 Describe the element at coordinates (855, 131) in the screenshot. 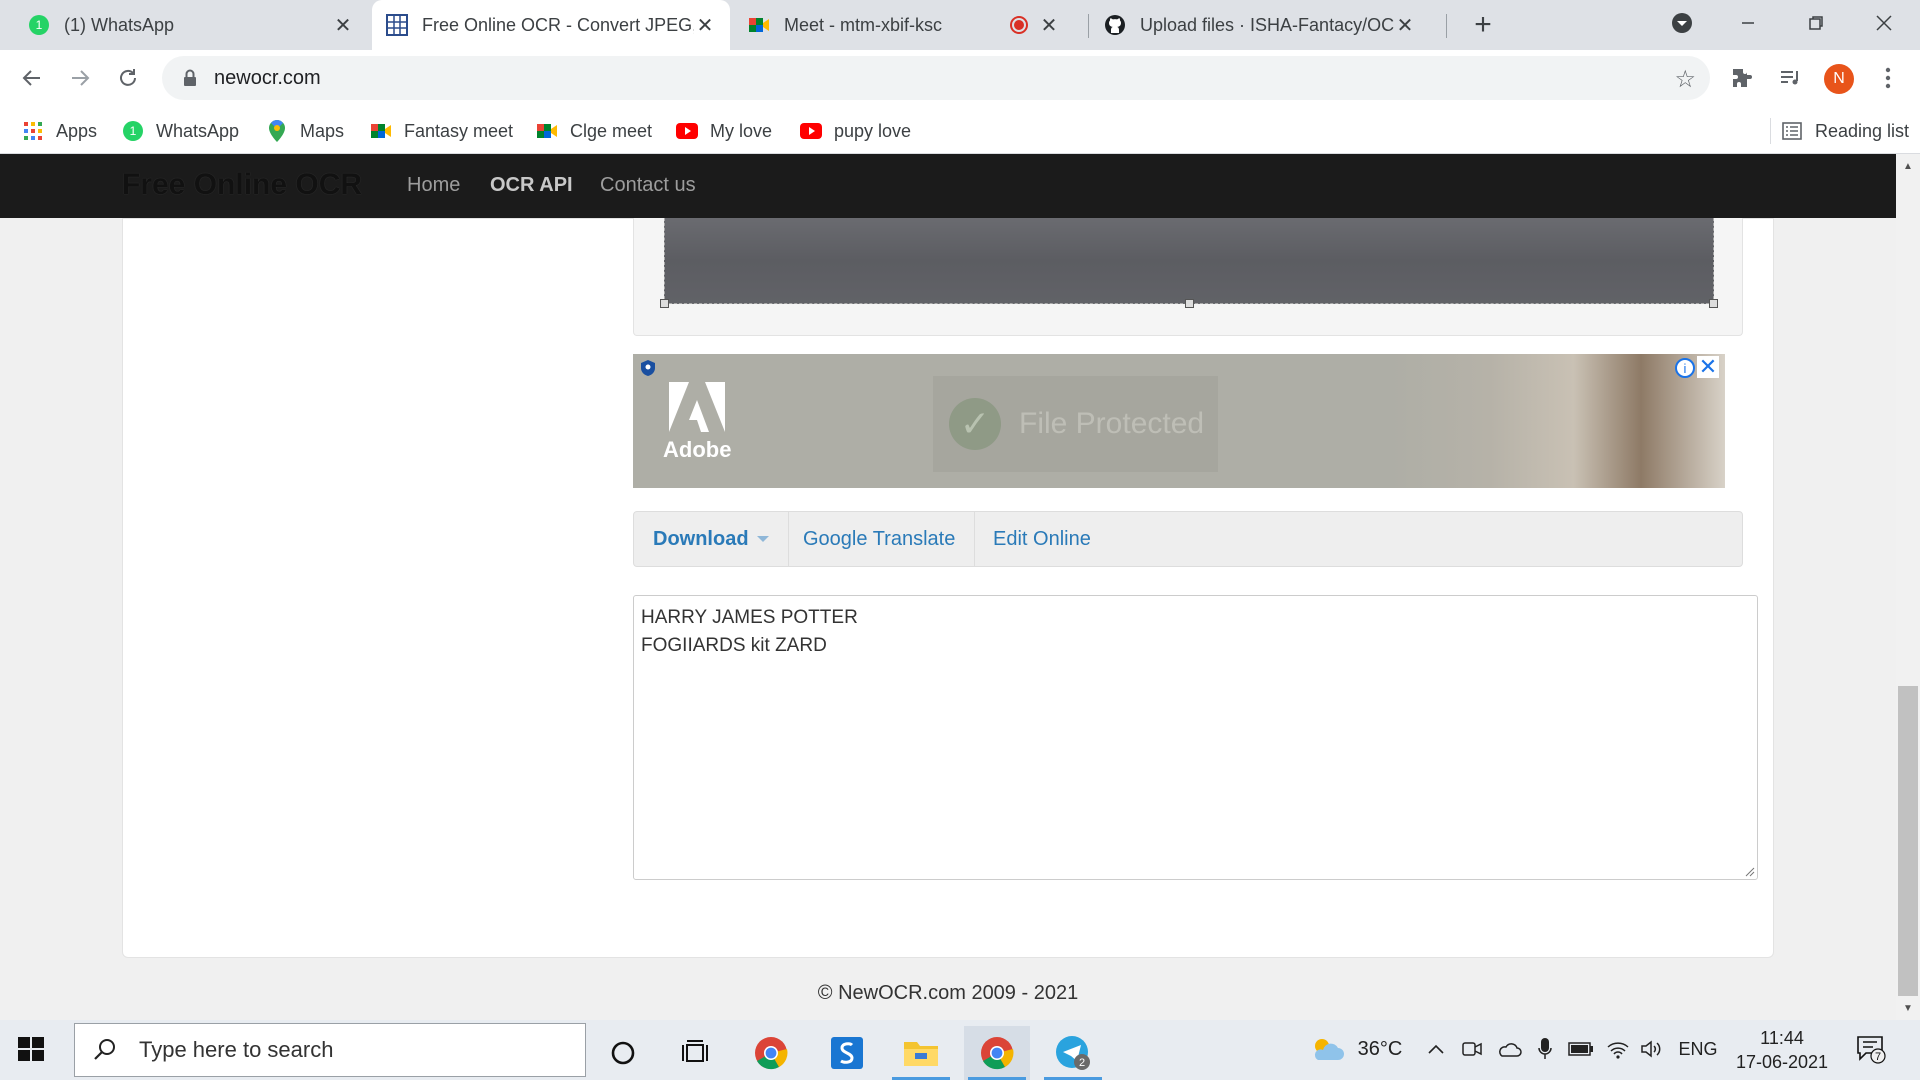

I see `bookmark-pupy-love: pupy love` at that location.